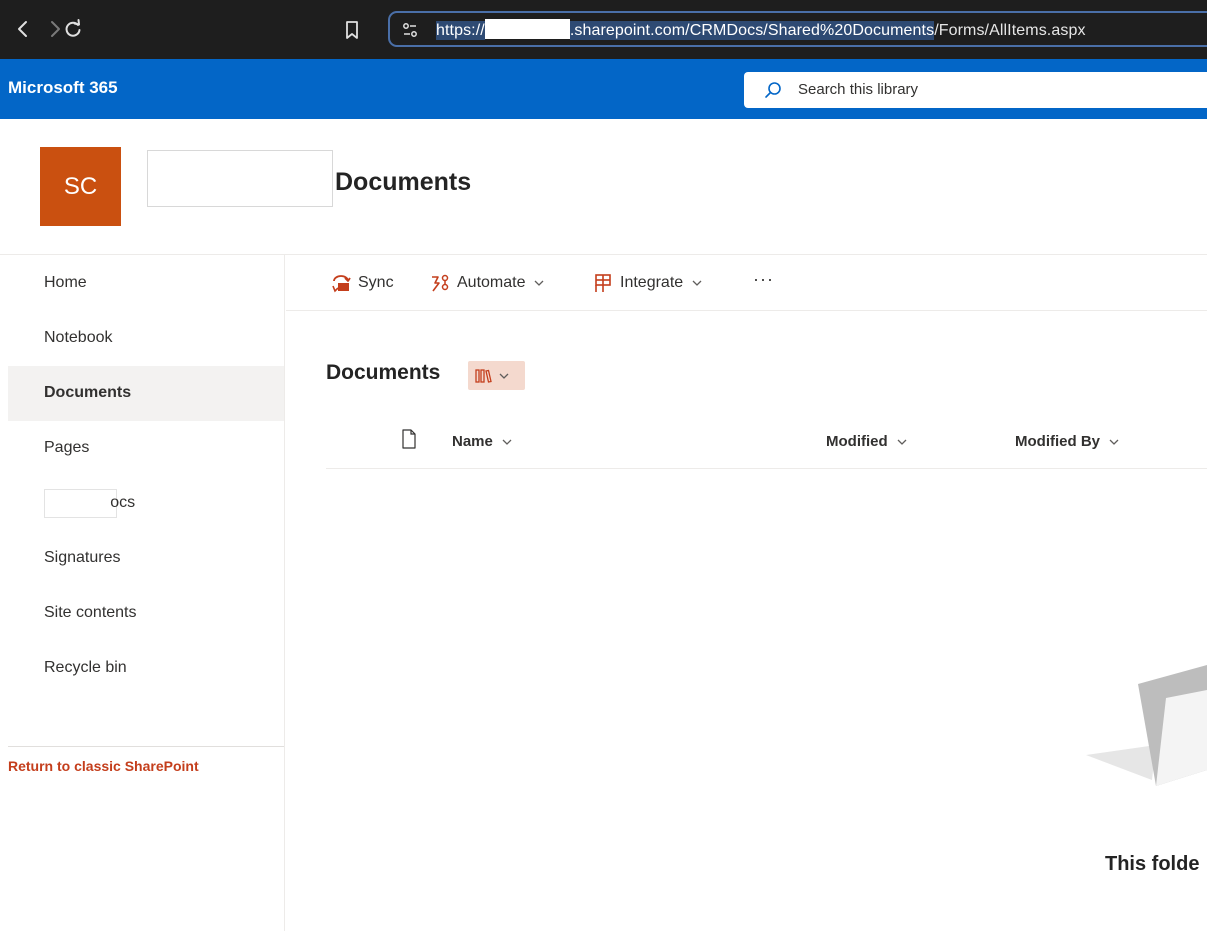  Describe the element at coordinates (975, 90) in the screenshot. I see `search-input: Search this library` at that location.